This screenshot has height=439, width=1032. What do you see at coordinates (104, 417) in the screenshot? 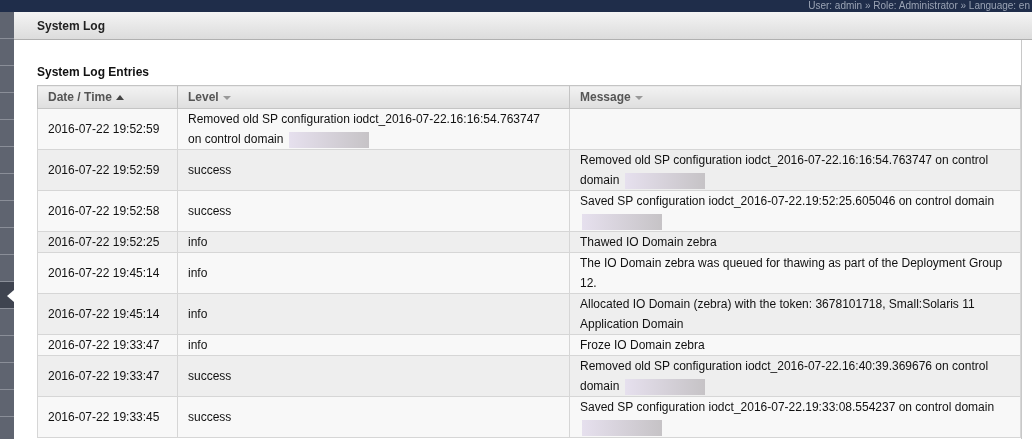
I see `timestamp-text: 2016-07-22 19:33:45` at bounding box center [104, 417].